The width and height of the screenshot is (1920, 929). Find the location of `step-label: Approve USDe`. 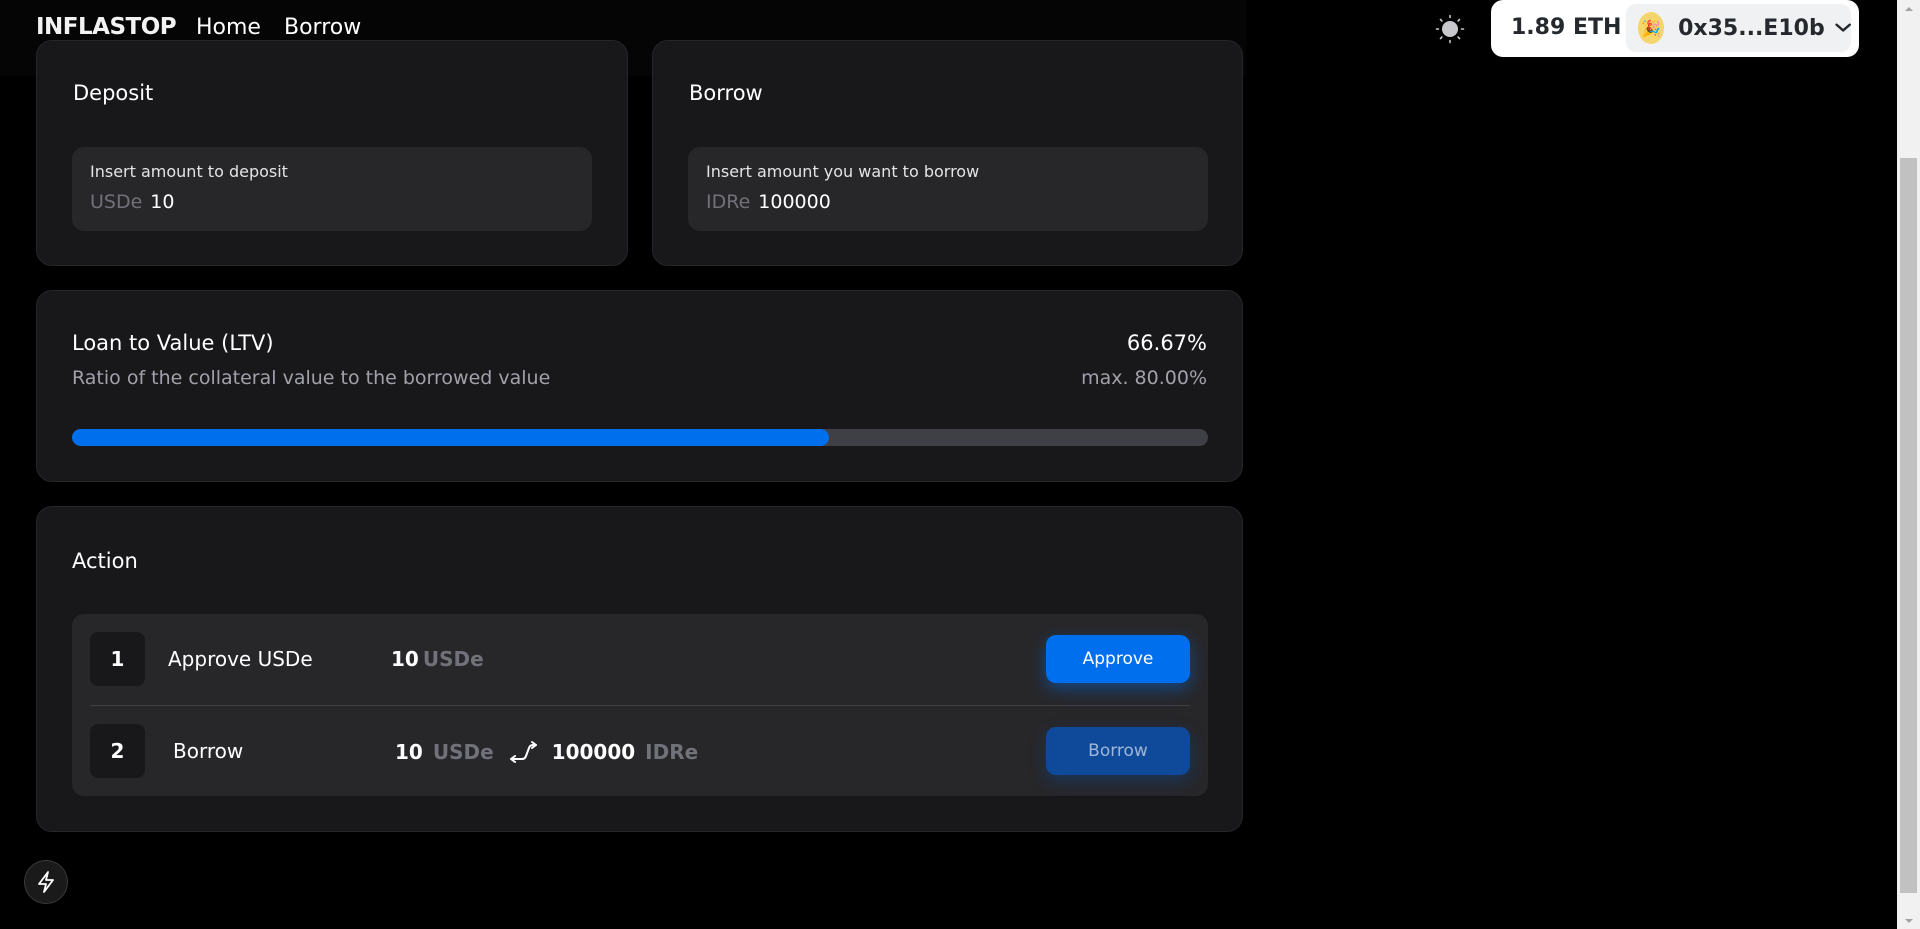

step-label: Approve USDe is located at coordinates (240, 659).